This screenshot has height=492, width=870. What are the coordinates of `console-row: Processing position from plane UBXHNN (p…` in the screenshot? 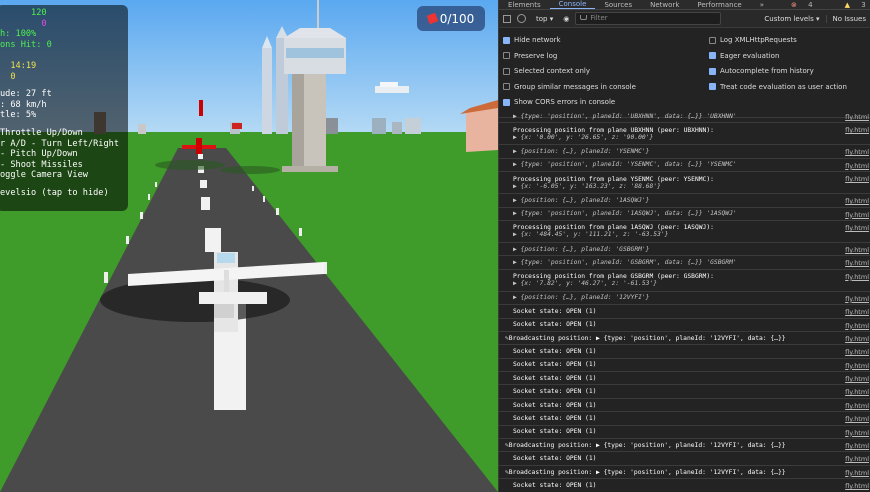 It's located at (684, 134).